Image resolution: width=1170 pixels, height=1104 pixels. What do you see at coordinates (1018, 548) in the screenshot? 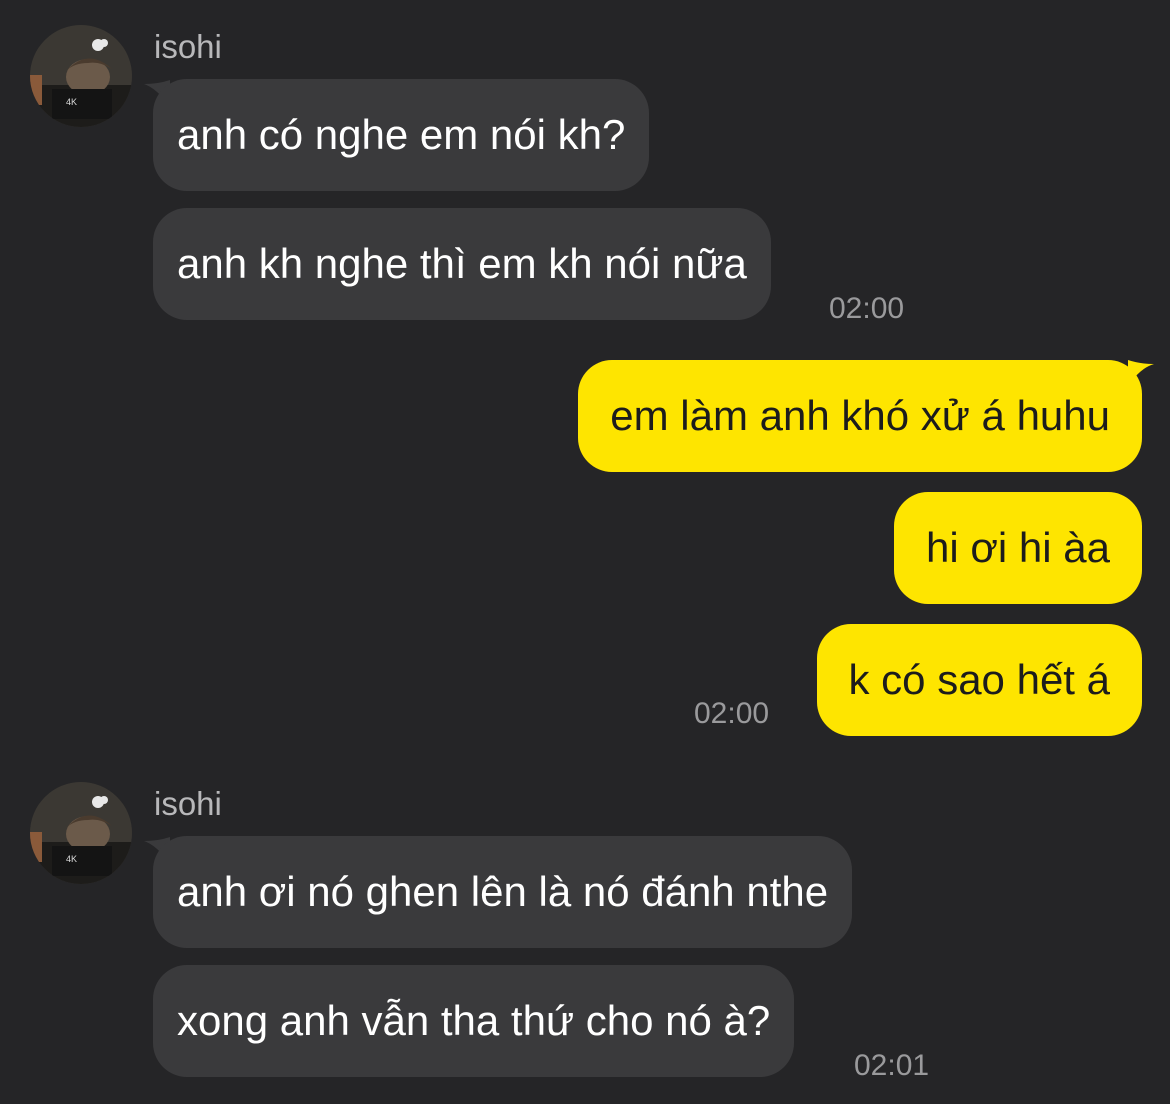
I see `message-bubble-outgoing: hi ơi hi àa` at bounding box center [1018, 548].